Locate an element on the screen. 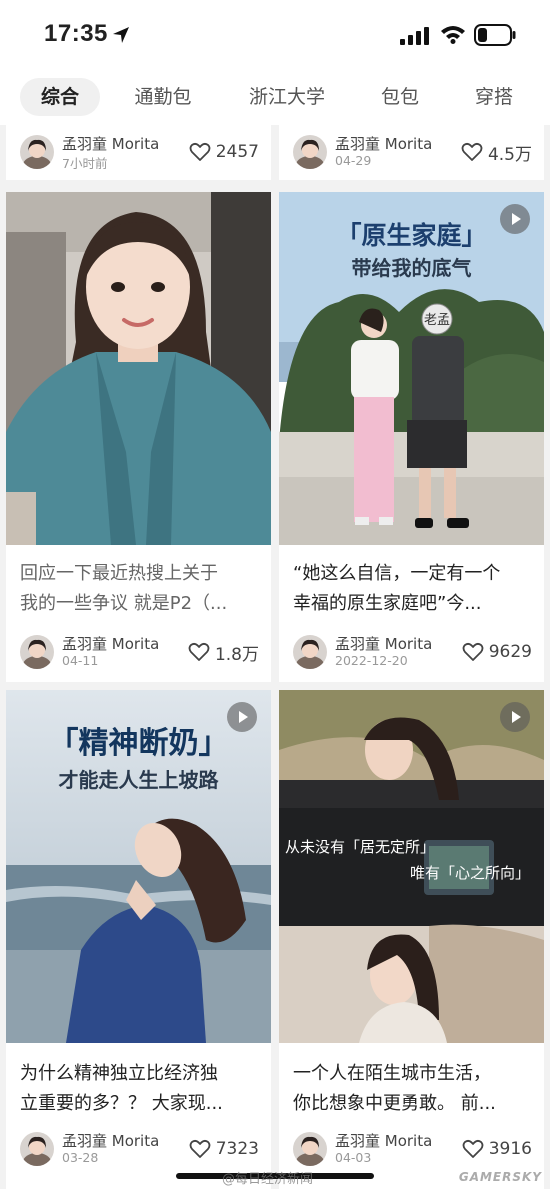 This screenshot has height=1189, width=550. author-row: 孟羽童 Morita 04-11 1.8万 is located at coordinates (138, 653).